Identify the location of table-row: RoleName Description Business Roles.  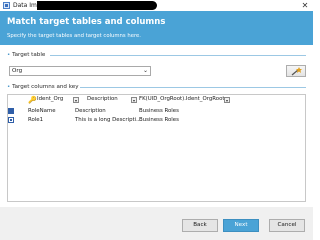
(156, 111).